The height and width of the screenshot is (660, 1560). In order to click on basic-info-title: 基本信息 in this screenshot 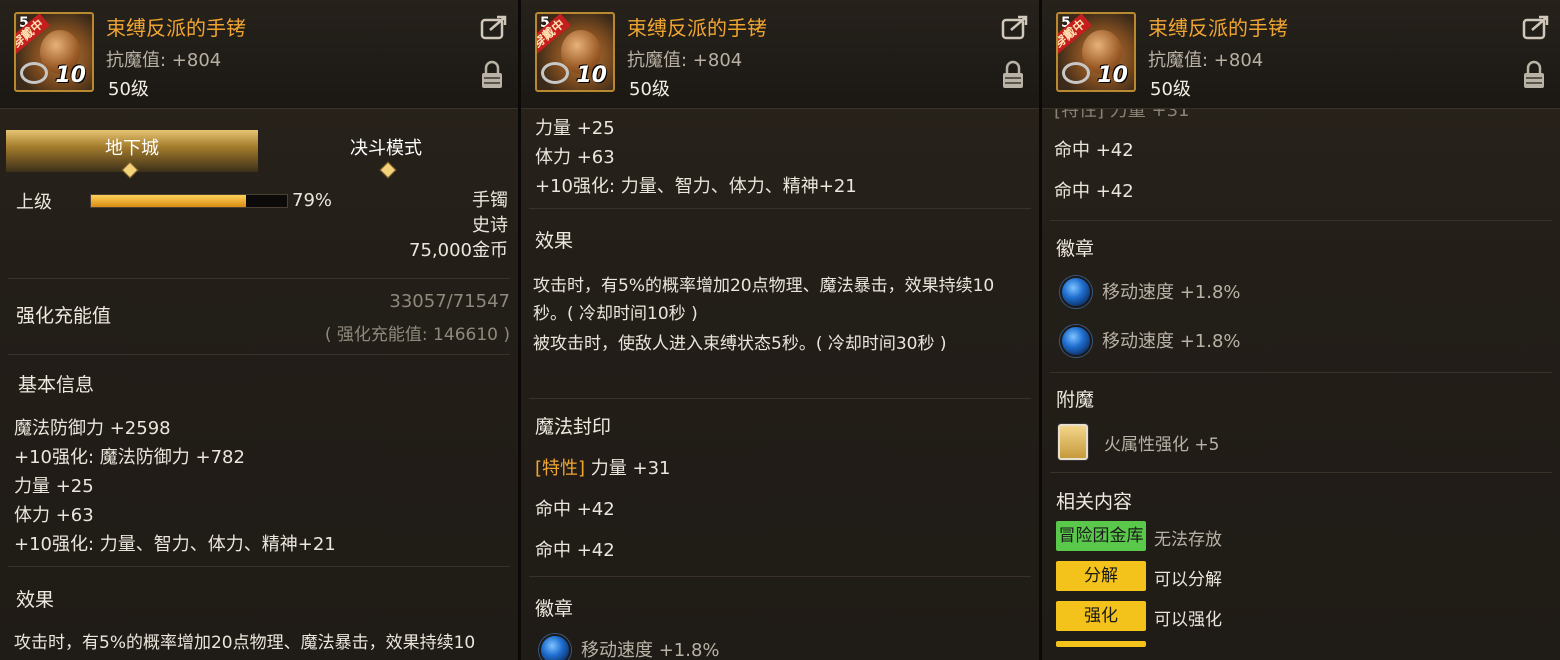, I will do `click(56, 385)`.